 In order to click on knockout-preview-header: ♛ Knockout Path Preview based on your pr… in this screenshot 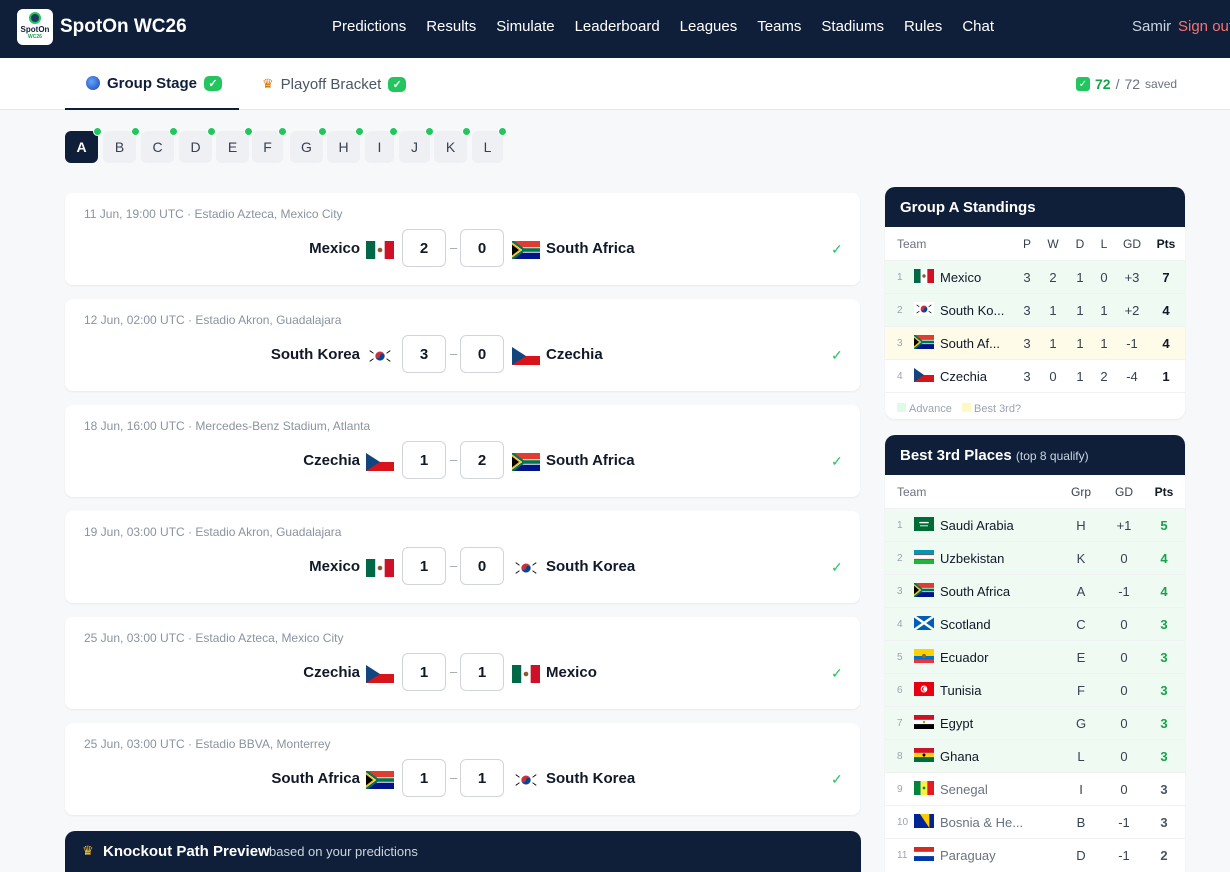, I will do `click(463, 851)`.